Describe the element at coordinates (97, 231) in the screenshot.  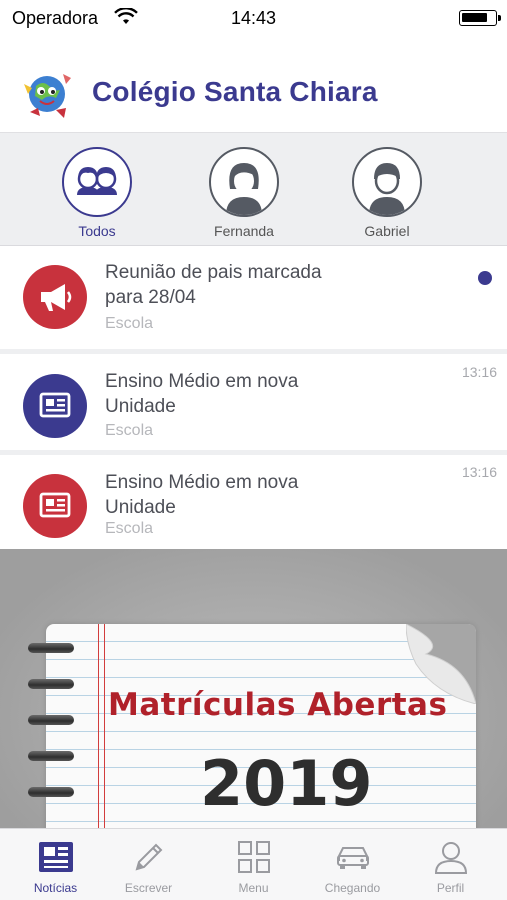
I see `profile-label: Todos` at that location.